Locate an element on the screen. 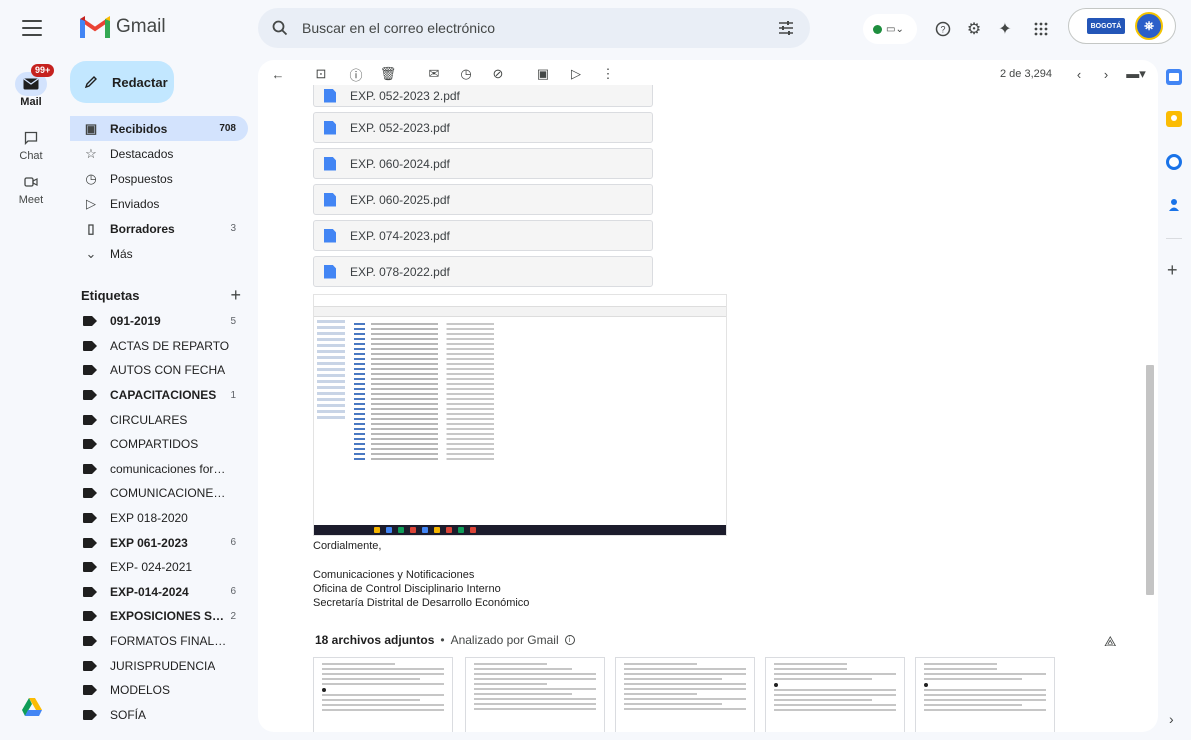  scrollbar is located at coordinates (1151, 411).